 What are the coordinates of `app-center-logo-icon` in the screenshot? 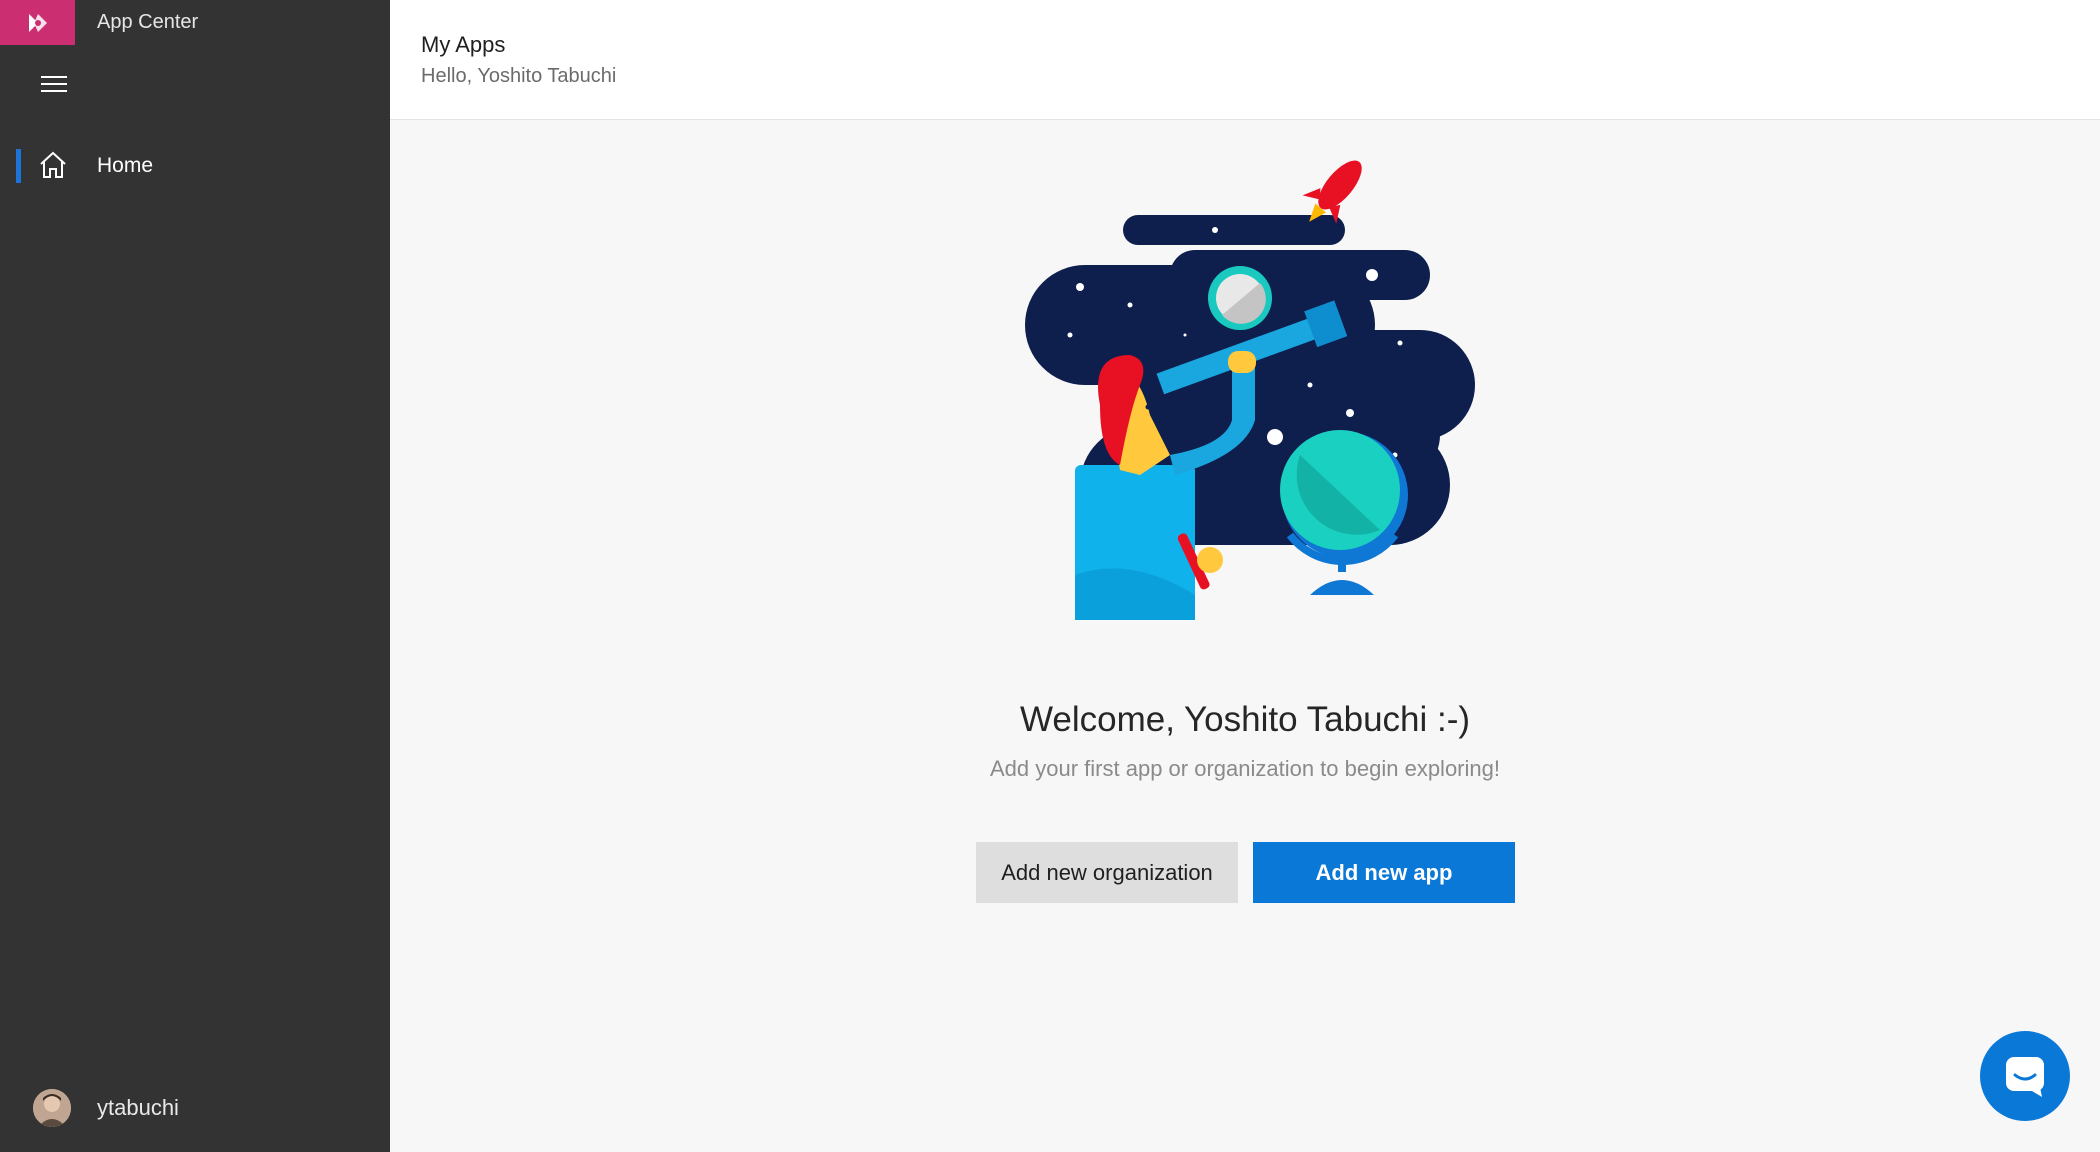 It's located at (37, 22).